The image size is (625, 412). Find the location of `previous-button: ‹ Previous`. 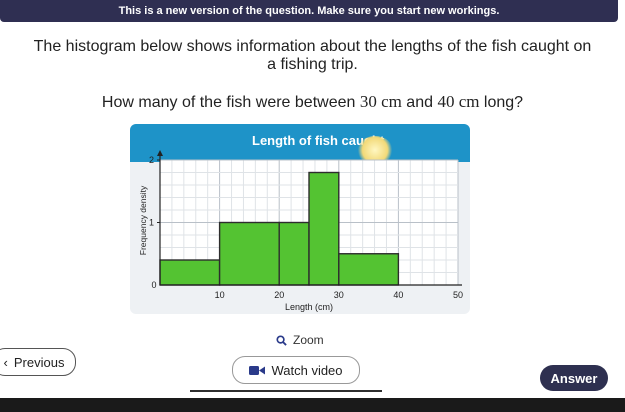

previous-button: ‹ Previous is located at coordinates (38, 362).